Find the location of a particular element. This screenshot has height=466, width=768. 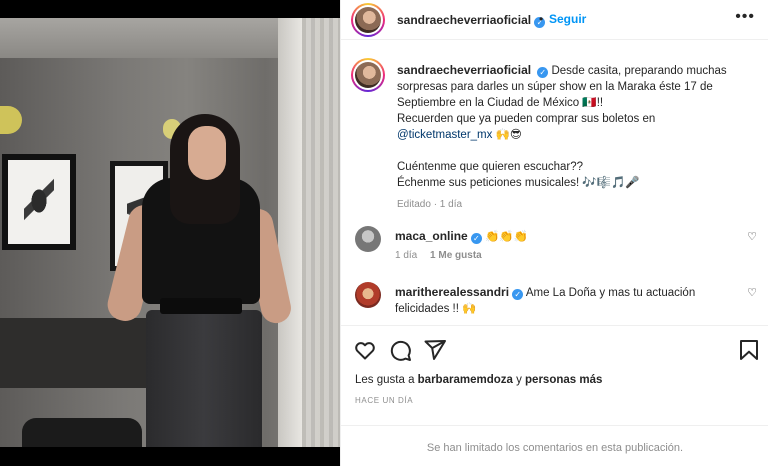

likes-prefix: Les gusta a is located at coordinates (386, 380).